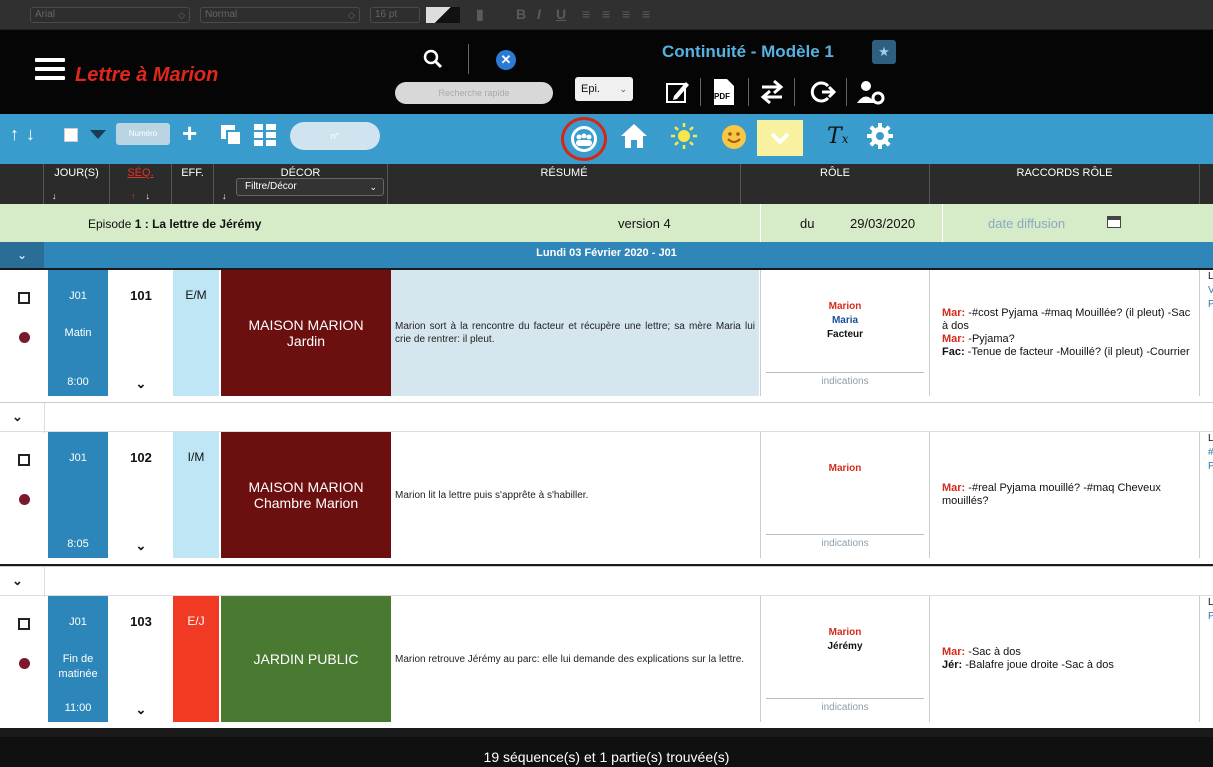  What do you see at coordinates (772, 92) in the screenshot?
I see `swap-arrows-icon` at bounding box center [772, 92].